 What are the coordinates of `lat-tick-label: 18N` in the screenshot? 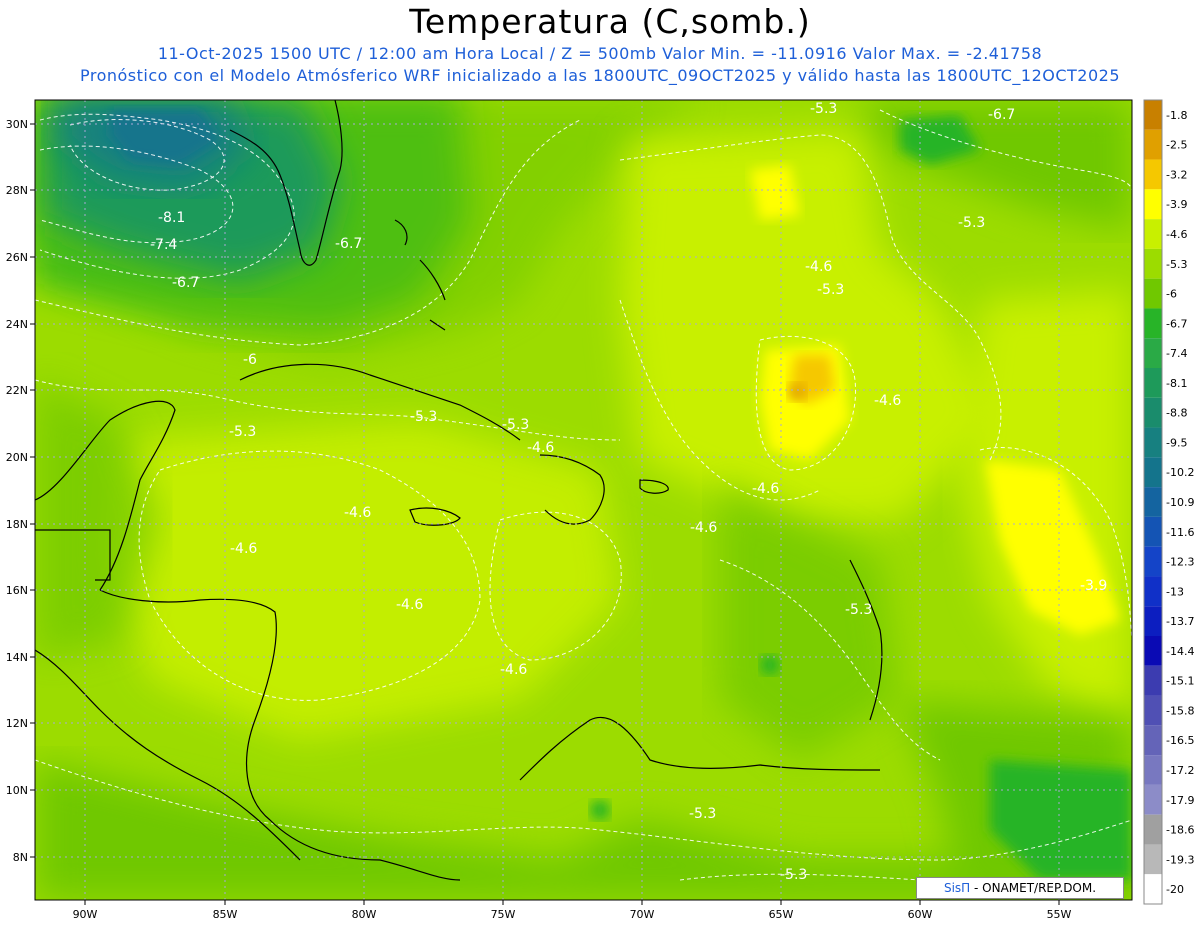 It's located at (17, 524).